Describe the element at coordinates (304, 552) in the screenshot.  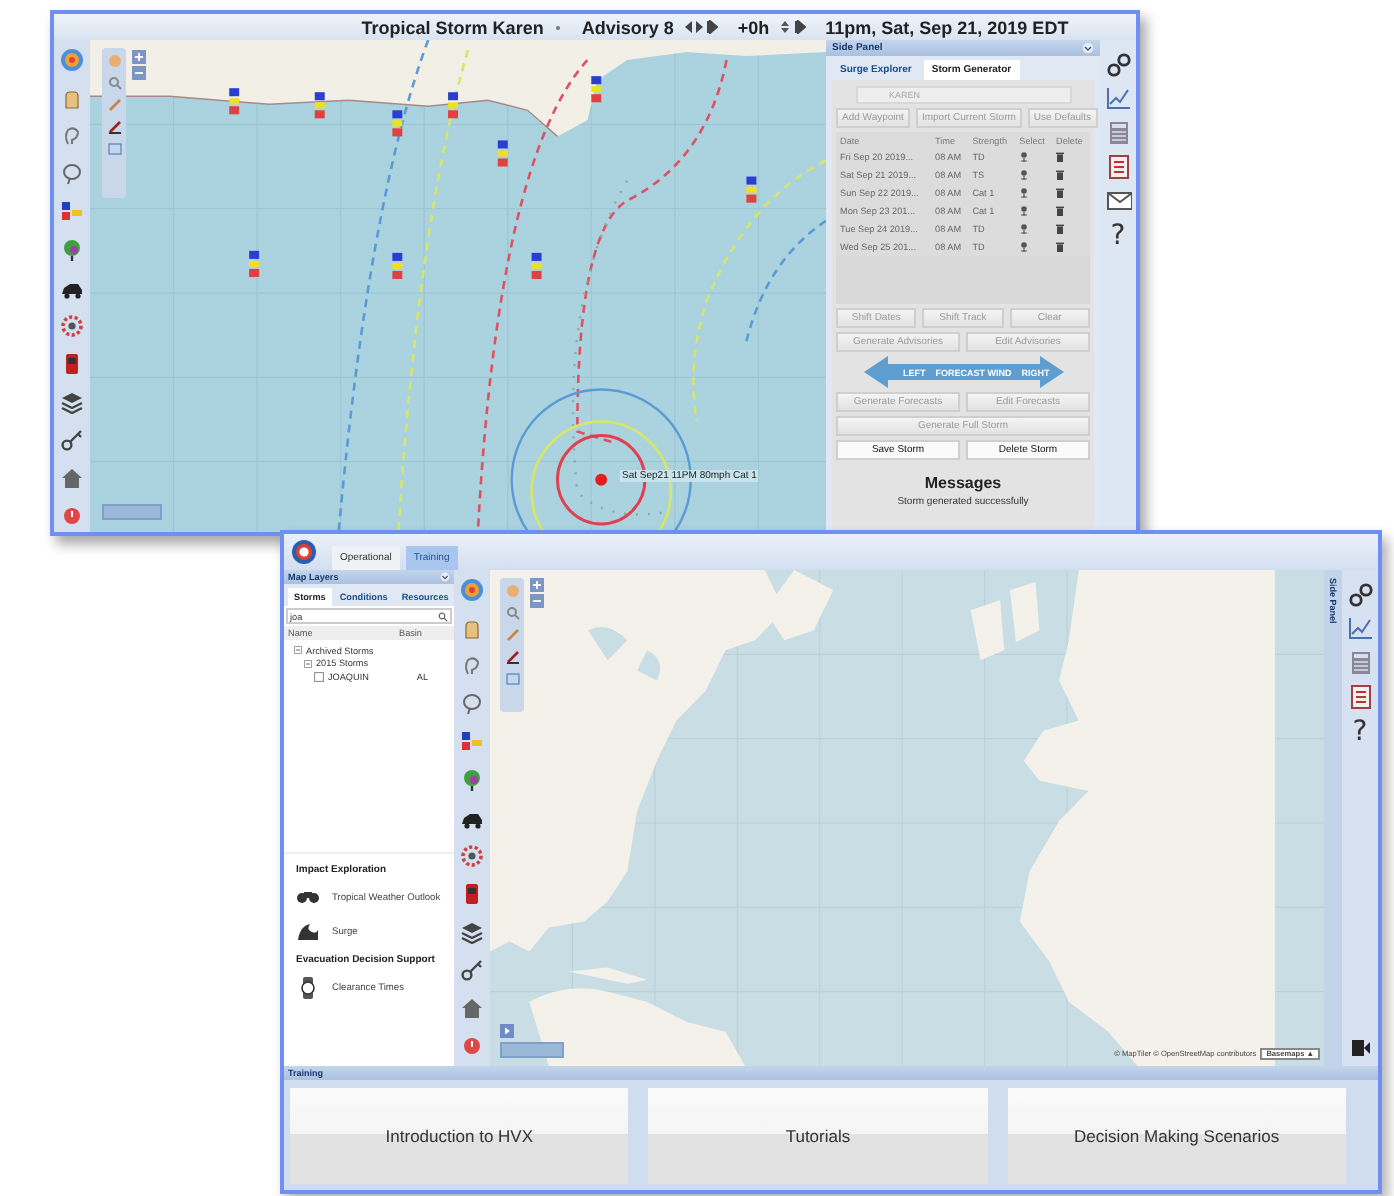
I see `logo-icon` at that location.